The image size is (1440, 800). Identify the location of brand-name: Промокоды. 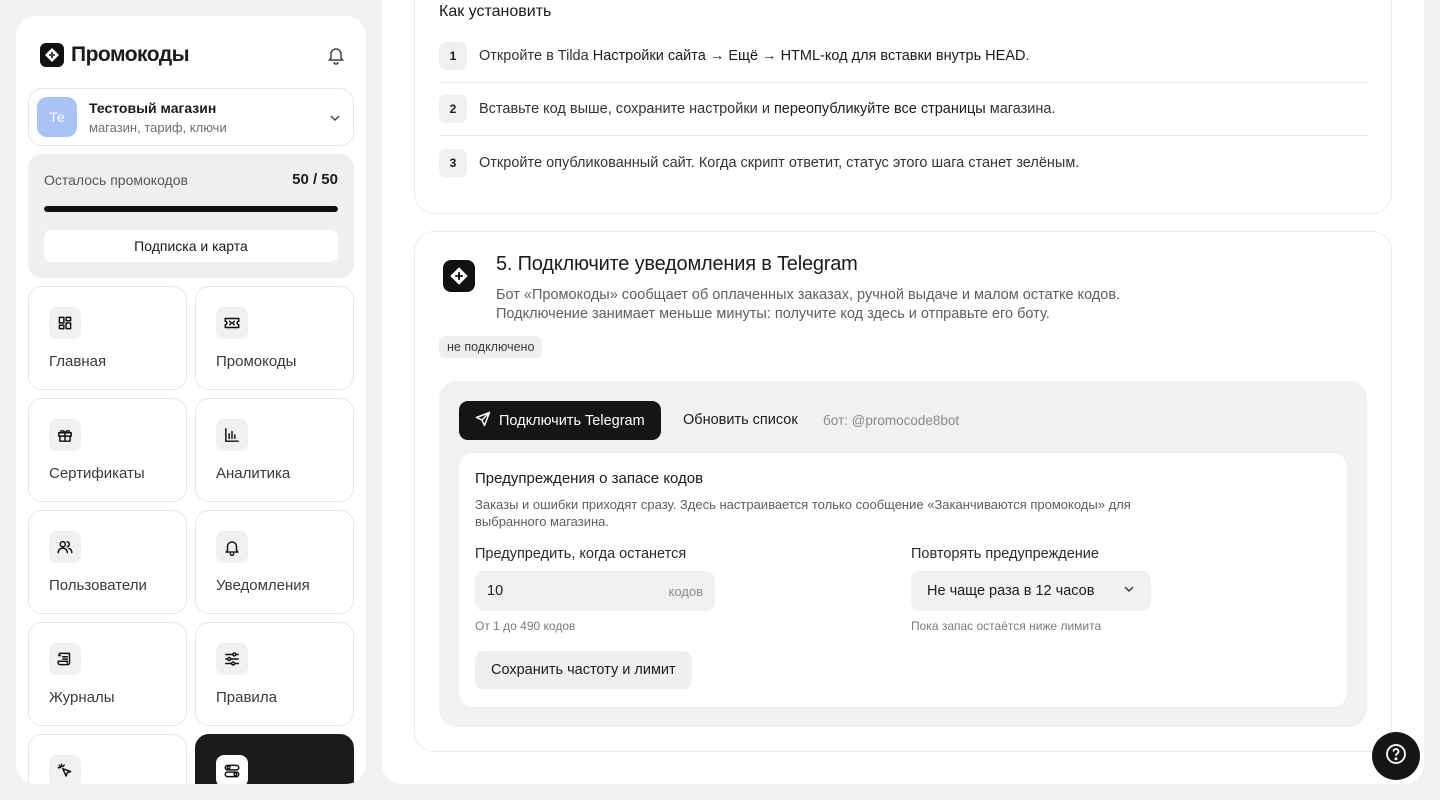
(130, 54).